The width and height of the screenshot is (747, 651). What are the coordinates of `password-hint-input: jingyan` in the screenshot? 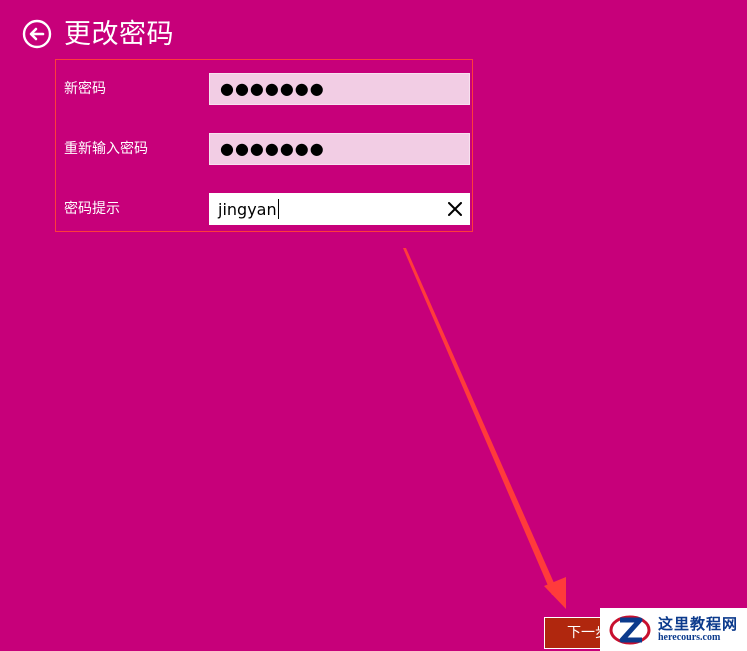 It's located at (339, 209).